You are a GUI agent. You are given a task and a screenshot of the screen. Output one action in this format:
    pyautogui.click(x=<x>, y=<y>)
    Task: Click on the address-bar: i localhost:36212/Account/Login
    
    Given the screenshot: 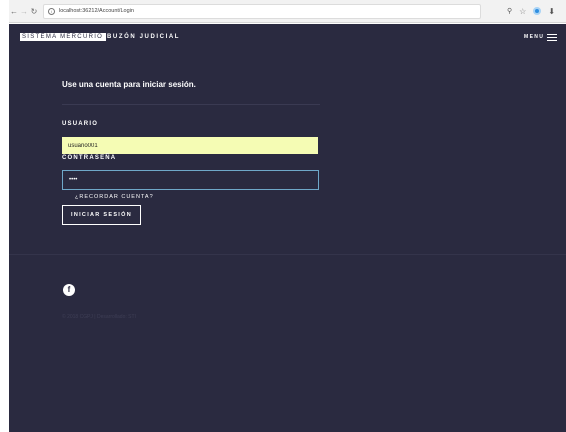 What is the action you would take?
    pyautogui.click(x=262, y=11)
    